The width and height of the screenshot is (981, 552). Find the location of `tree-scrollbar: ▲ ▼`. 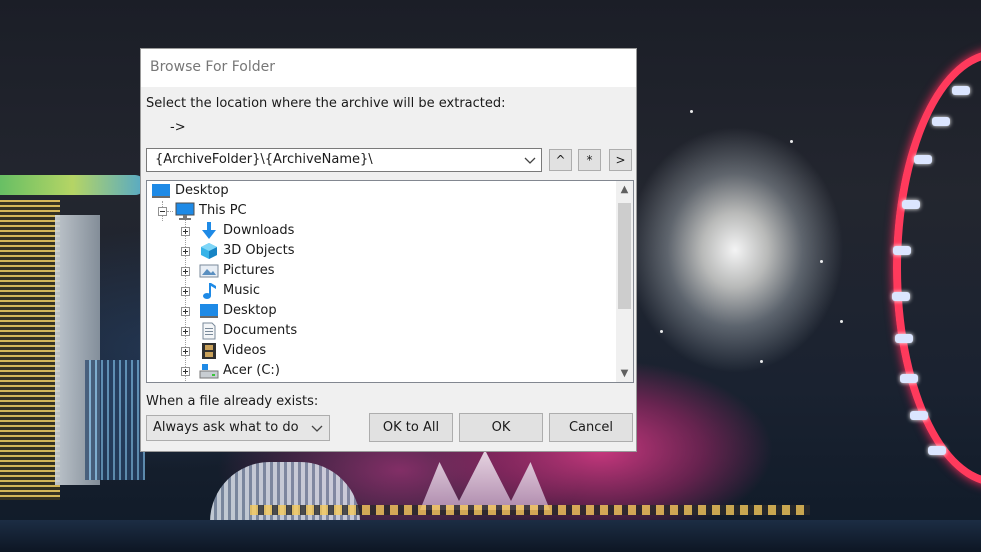

tree-scrollbar: ▲ ▼ is located at coordinates (624, 281).